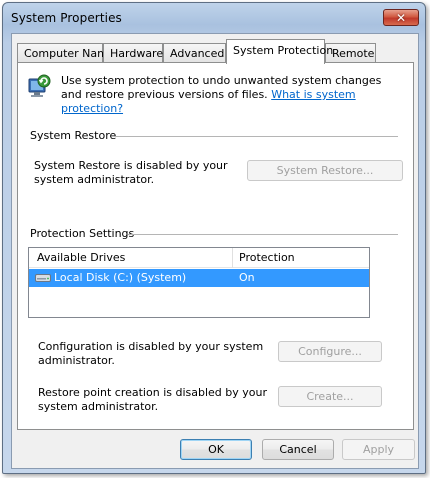 Image resolution: width=430 pixels, height=478 pixels. Describe the element at coordinates (216, 449) in the screenshot. I see `ok-button: OK` at that location.